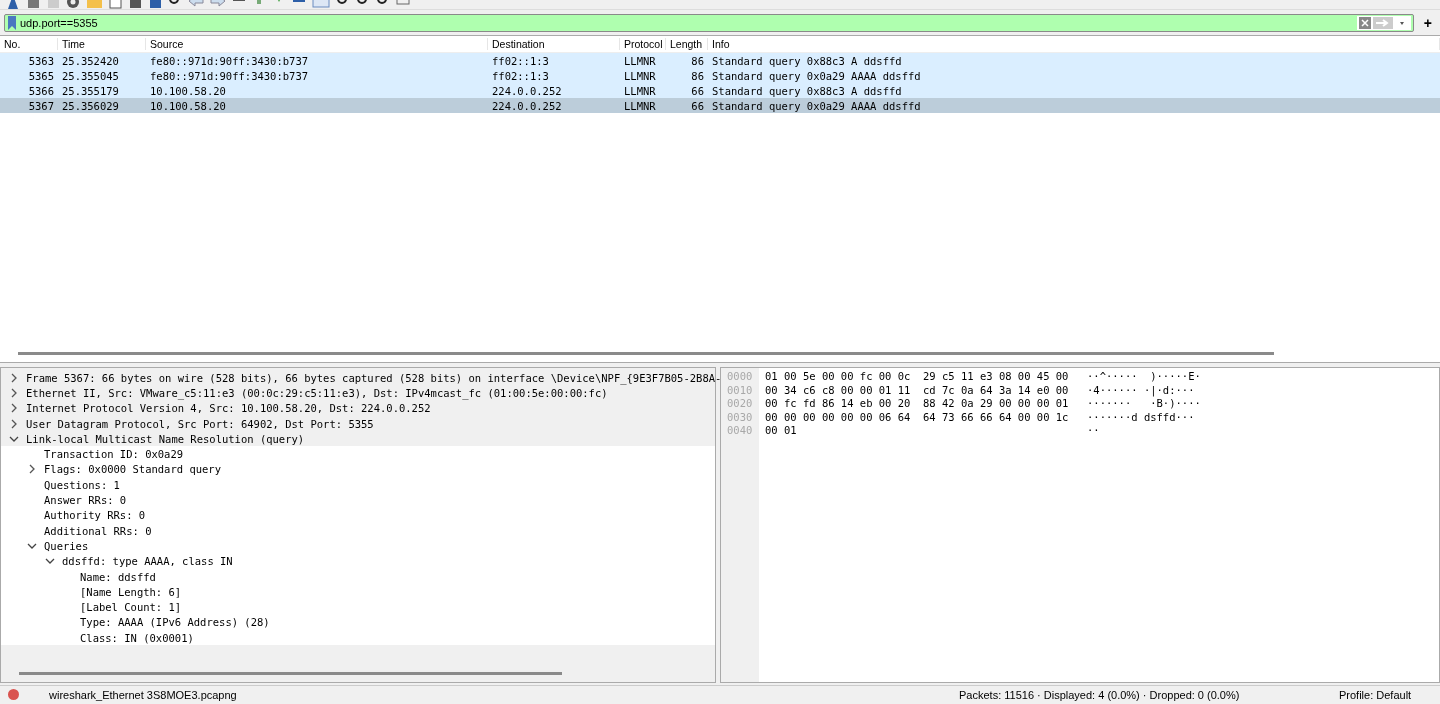 The width and height of the screenshot is (1440, 704). I want to click on column-header: Length, so click(687, 44).